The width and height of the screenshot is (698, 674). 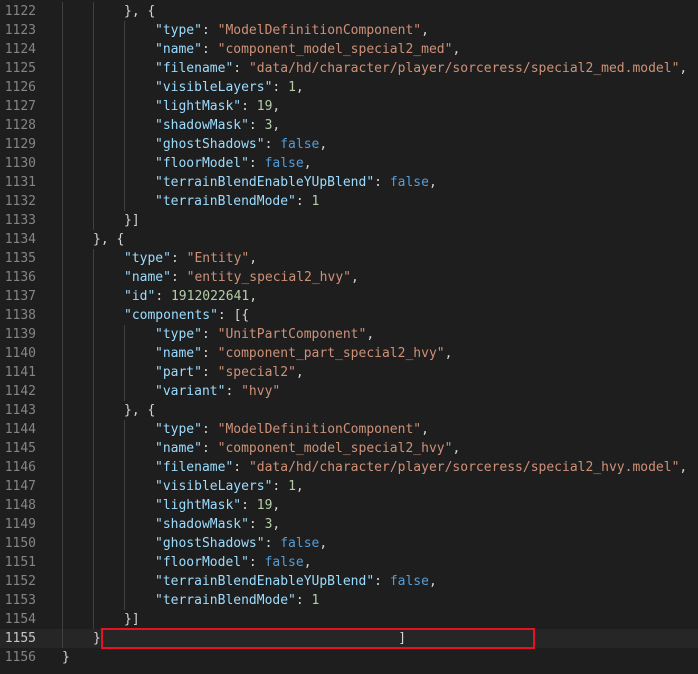 I want to click on code-line: 1144 "type": "ModelDefinitionComponent",, so click(x=349, y=429).